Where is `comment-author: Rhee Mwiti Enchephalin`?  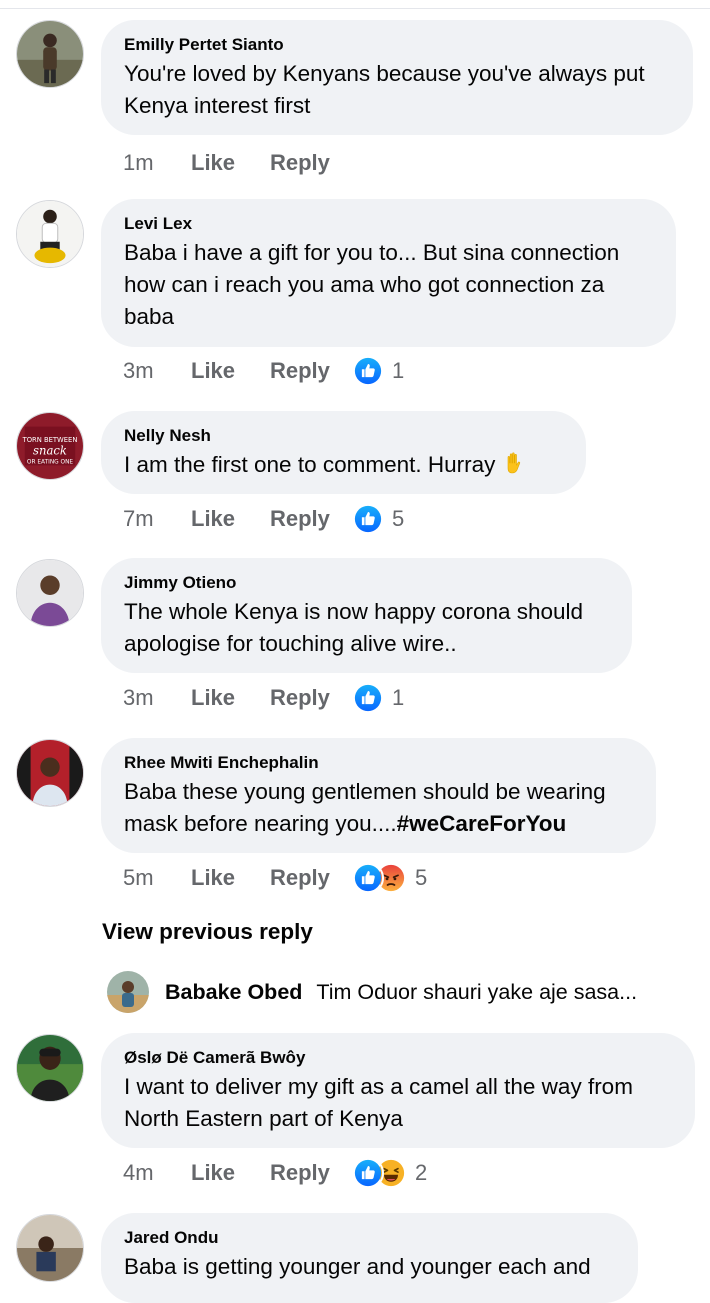
comment-author: Rhee Mwiti Enchephalin is located at coordinates (379, 763).